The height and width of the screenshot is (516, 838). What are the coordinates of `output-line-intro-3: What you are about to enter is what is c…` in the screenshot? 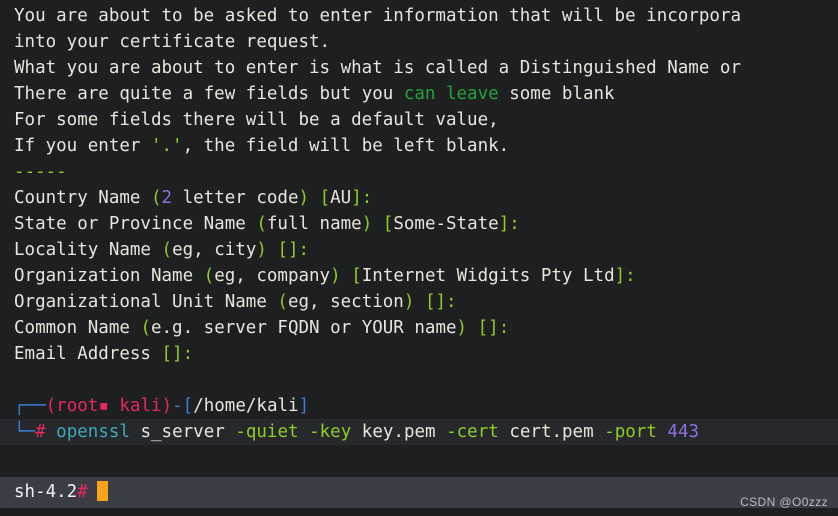 It's located at (419, 68).